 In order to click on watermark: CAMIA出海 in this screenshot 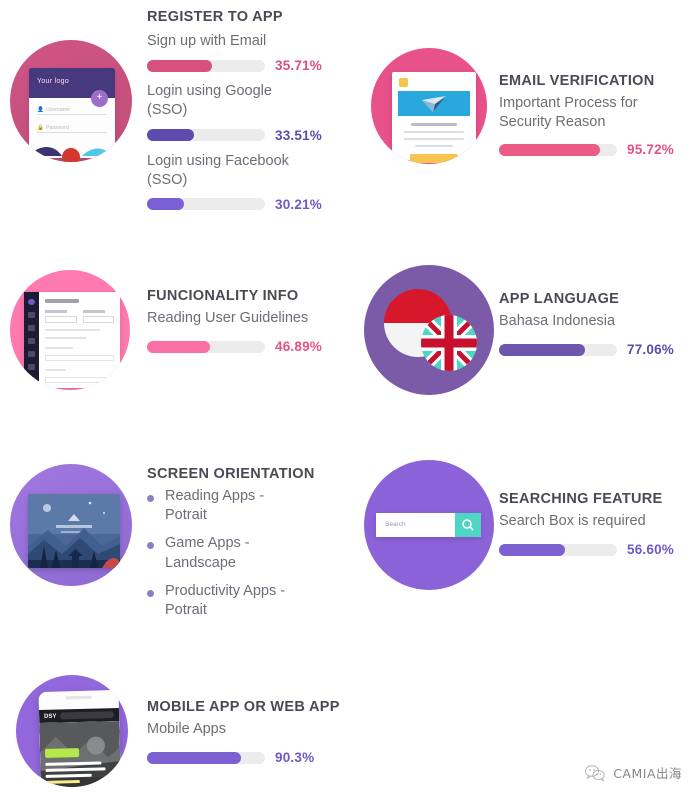, I will do `click(633, 772)`.